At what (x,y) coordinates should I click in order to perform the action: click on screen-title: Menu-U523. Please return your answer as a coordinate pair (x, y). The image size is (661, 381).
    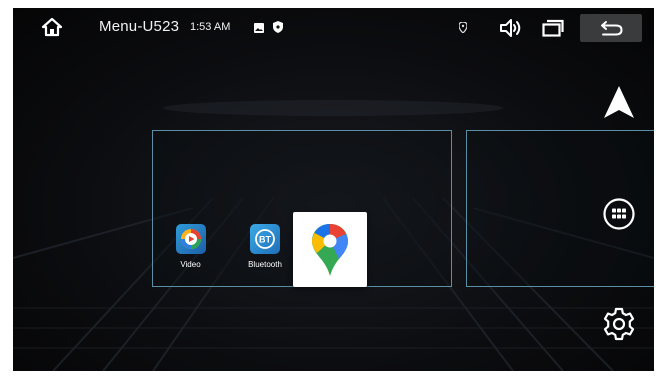
    Looking at the image, I should click on (139, 26).